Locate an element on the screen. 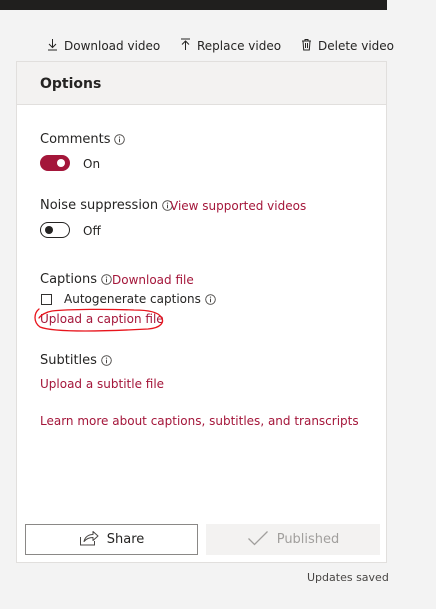 The height and width of the screenshot is (609, 436). comments-toggle is located at coordinates (55, 163).